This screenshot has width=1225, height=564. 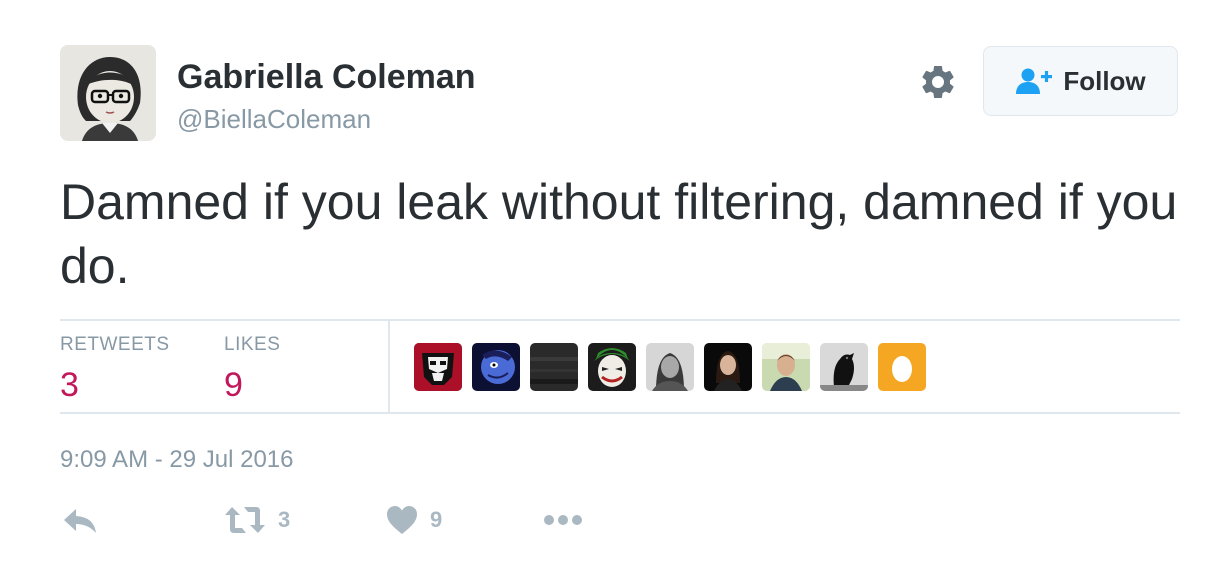 I want to click on stats-divider, so click(x=389, y=366).